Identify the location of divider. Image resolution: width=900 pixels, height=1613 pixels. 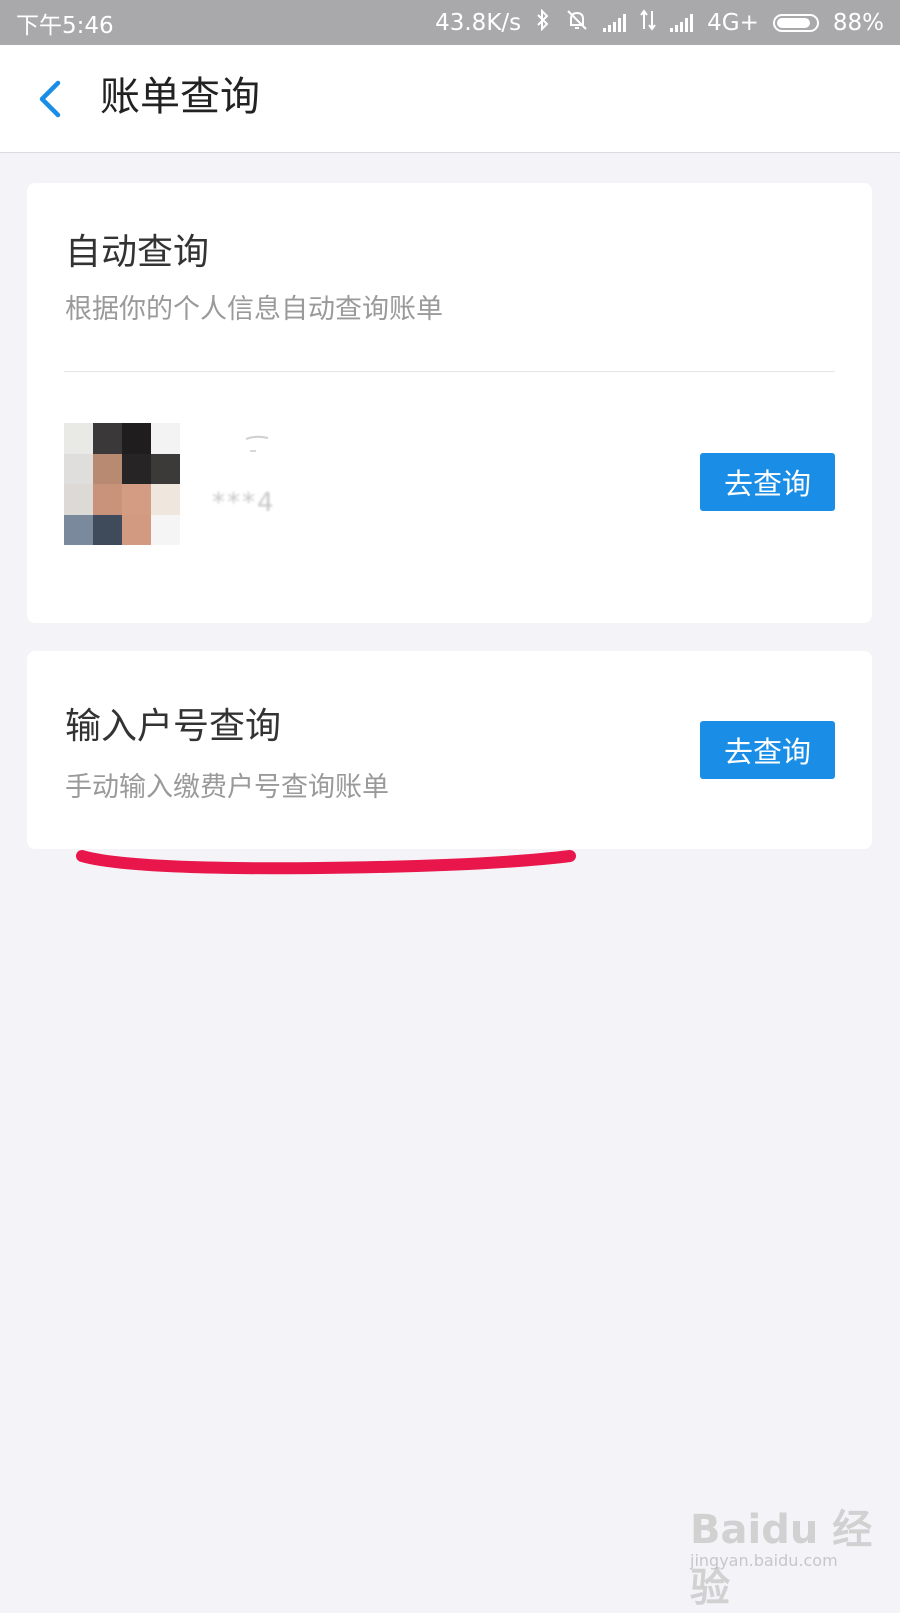
(449, 371).